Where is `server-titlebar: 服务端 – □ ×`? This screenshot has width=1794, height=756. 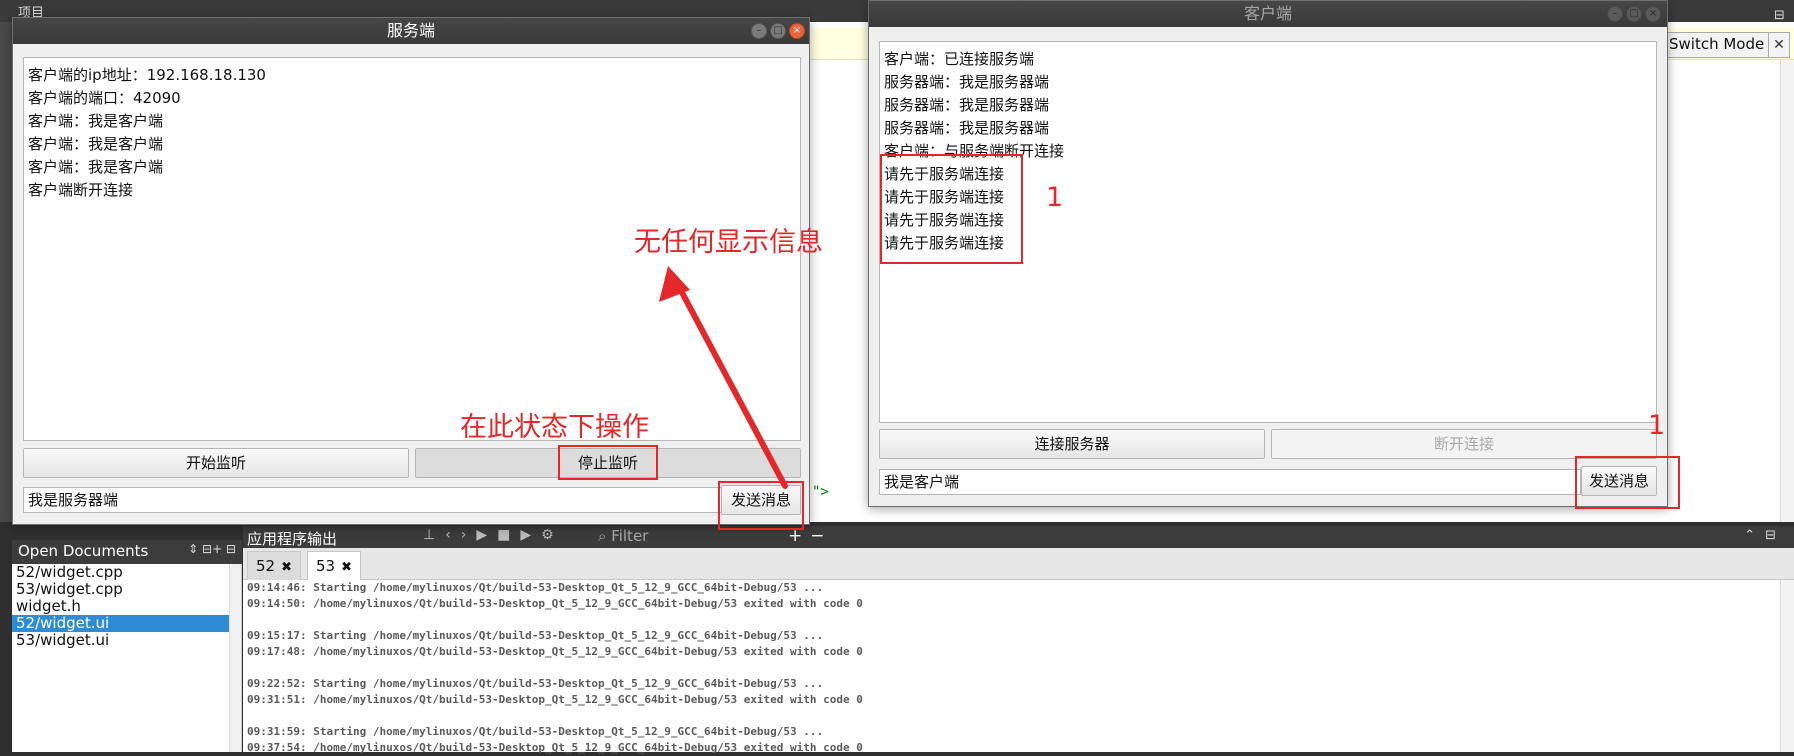 server-titlebar: 服务端 – □ × is located at coordinates (411, 31).